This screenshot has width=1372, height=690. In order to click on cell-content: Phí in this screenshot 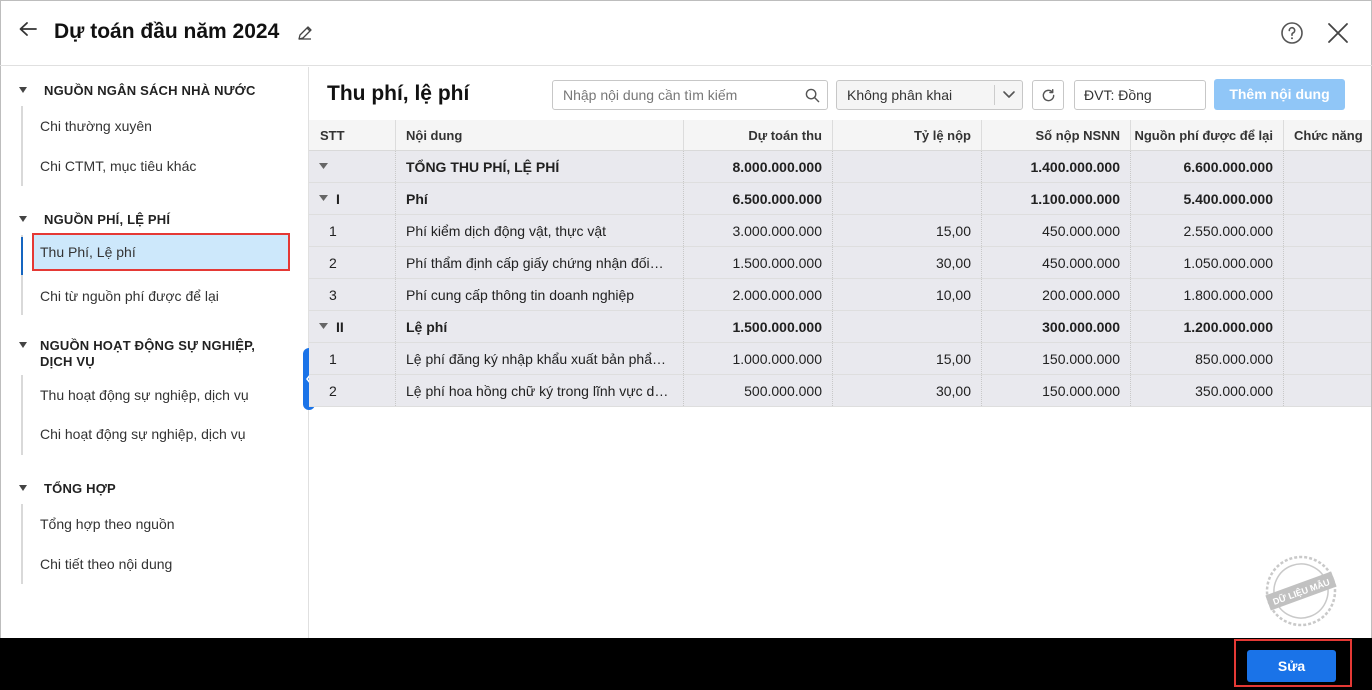, I will do `click(540, 198)`.